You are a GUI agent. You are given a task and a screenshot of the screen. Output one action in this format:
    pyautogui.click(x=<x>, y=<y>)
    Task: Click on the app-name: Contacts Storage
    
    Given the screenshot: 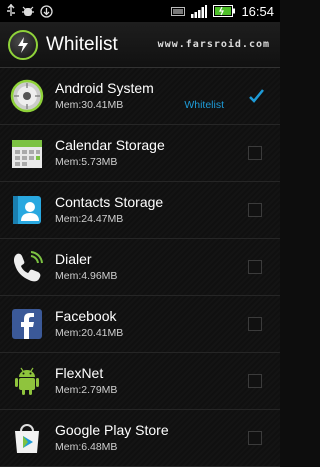 What is the action you would take?
    pyautogui.click(x=109, y=202)
    